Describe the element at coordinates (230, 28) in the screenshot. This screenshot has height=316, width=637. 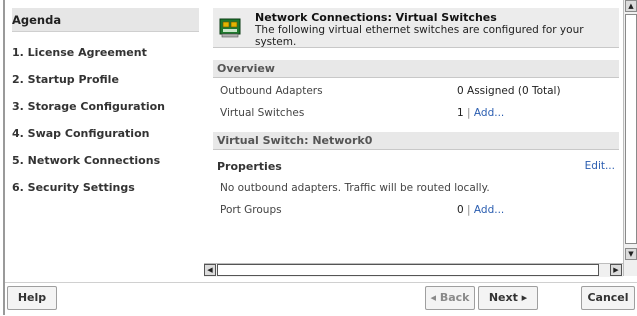
I see `network-card-icon` at that location.